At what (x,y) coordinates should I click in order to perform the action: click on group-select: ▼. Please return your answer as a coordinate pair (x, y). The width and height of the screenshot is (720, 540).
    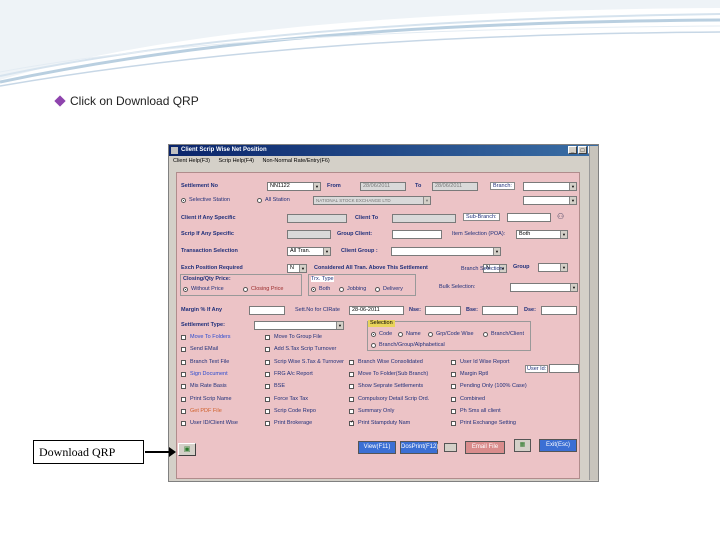
    Looking at the image, I should click on (553, 267).